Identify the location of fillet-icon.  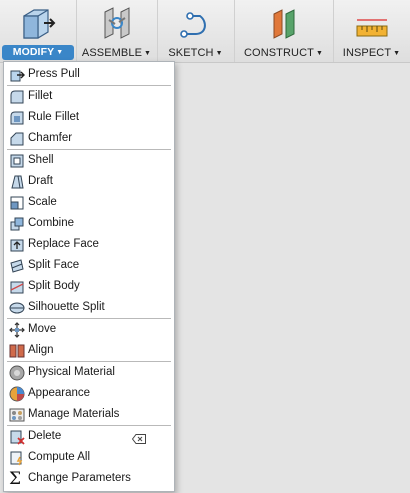
(17, 97).